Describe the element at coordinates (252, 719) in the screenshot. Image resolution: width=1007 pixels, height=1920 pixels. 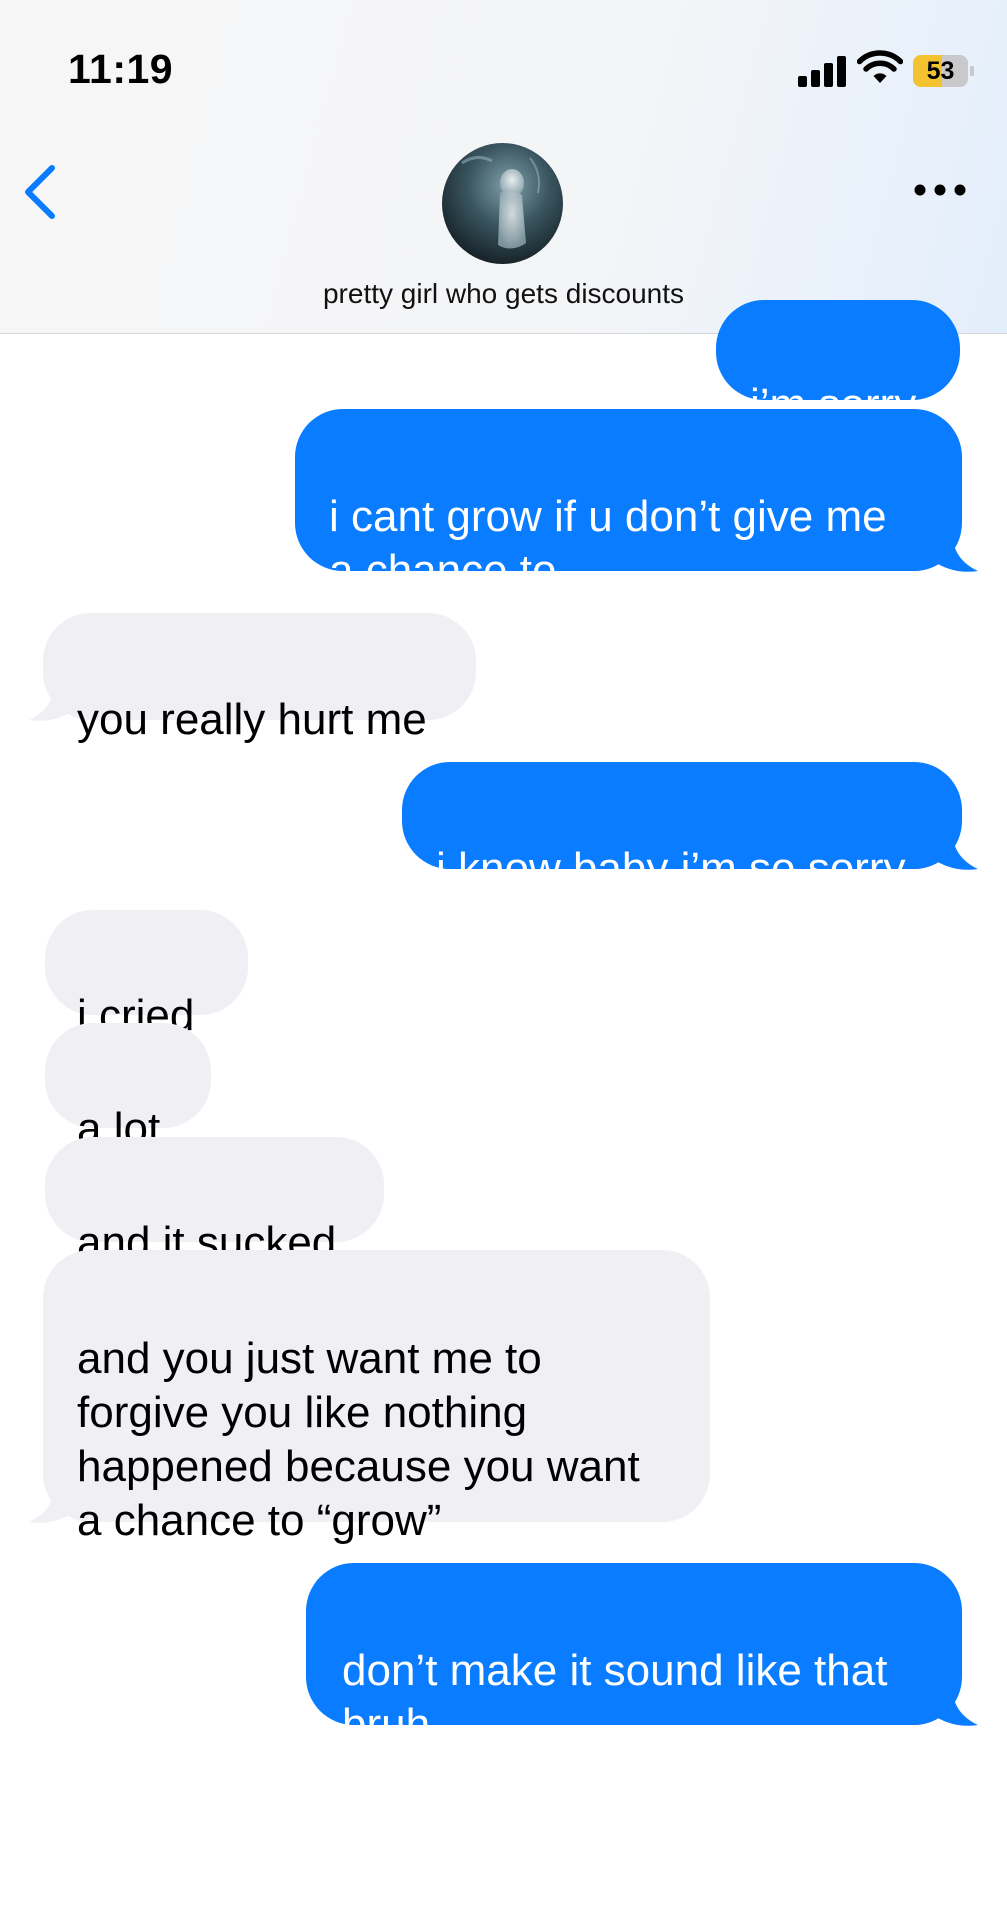
I see `message-text: you really hurt me` at that location.